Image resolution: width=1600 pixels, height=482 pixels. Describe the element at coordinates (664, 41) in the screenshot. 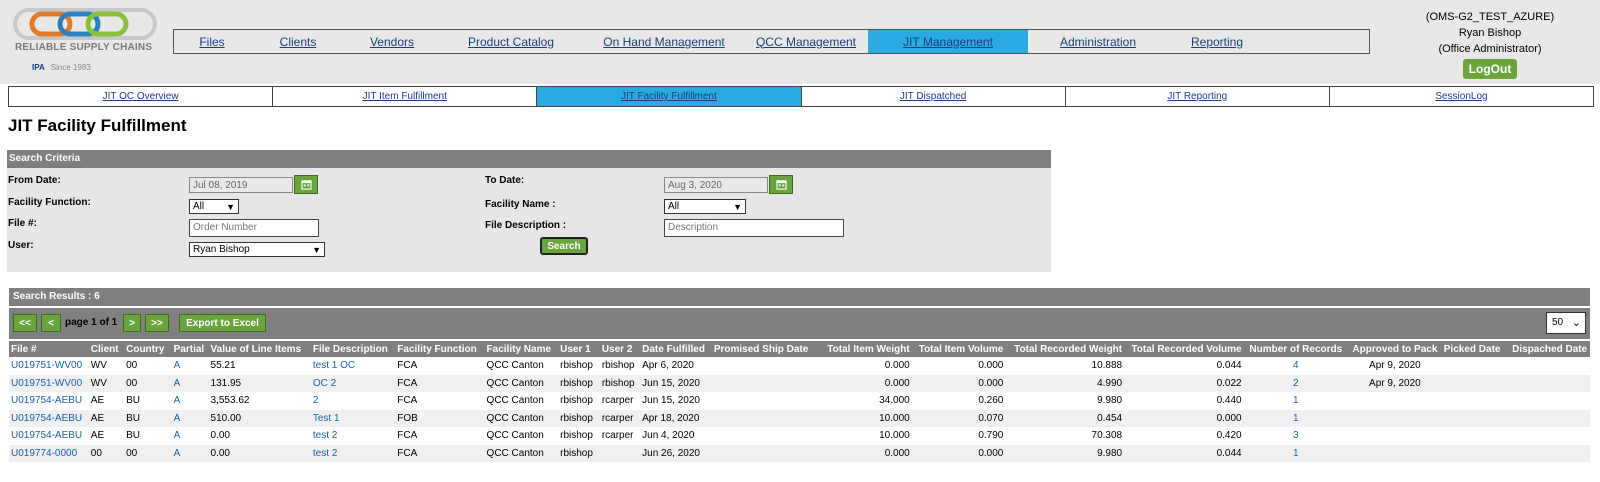

I see `nav-on-hand-management: On Hand Management` at that location.